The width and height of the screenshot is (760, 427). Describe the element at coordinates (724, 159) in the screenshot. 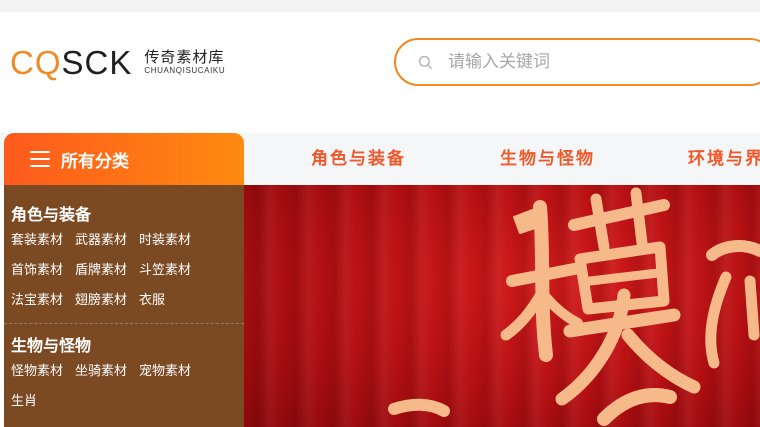

I see `nav-item-environment: 环境与界` at that location.